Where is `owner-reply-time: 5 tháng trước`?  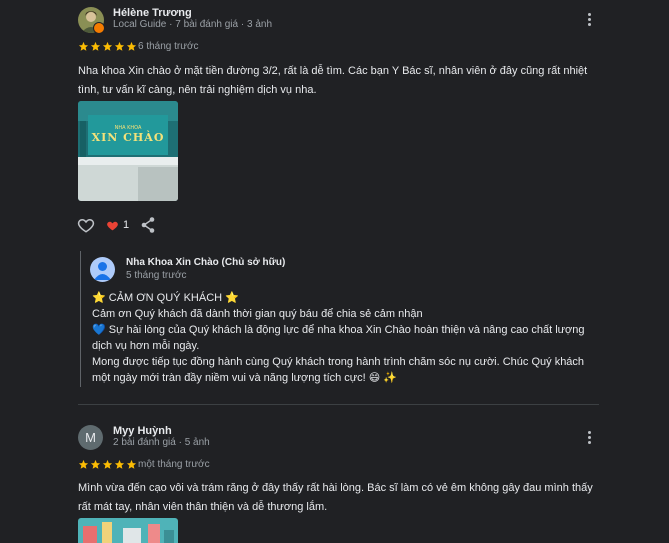 owner-reply-time: 5 tháng trước is located at coordinates (156, 275).